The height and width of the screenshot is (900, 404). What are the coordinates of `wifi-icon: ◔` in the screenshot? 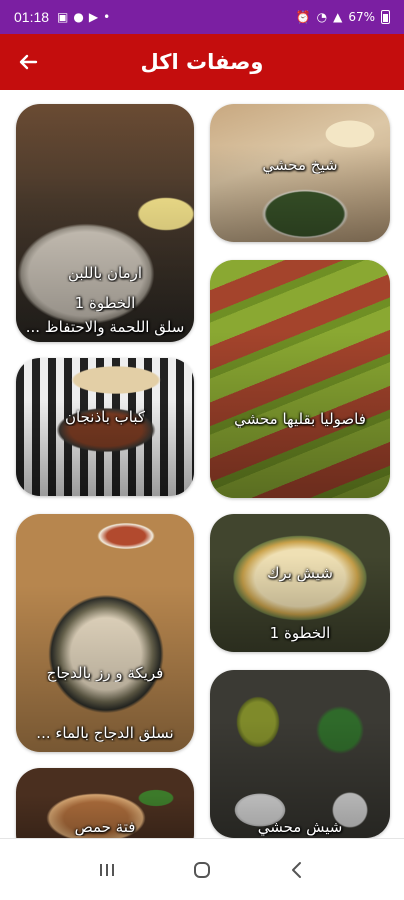 It's located at (322, 17).